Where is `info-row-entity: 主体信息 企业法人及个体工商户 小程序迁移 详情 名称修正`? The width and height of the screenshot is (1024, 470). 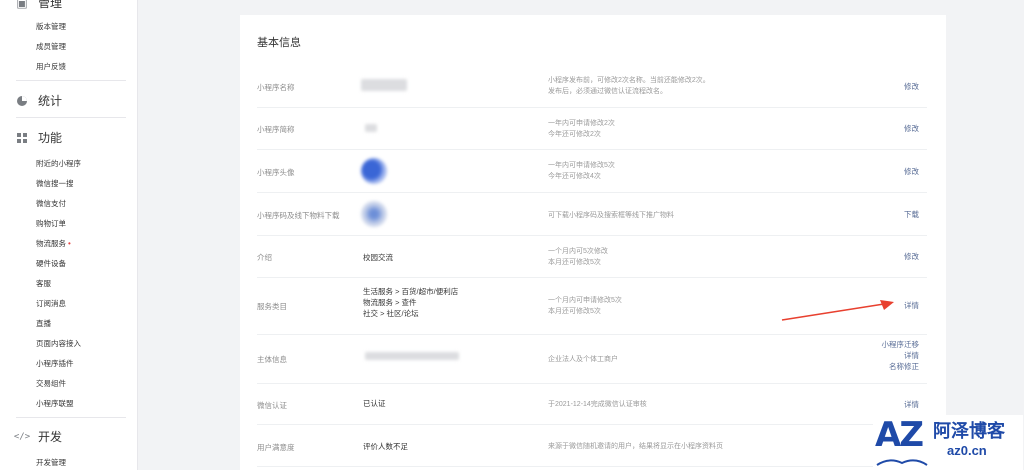 info-row-entity: 主体信息 企业法人及个体工商户 小程序迁移 详情 名称修正 is located at coordinates (592, 359).